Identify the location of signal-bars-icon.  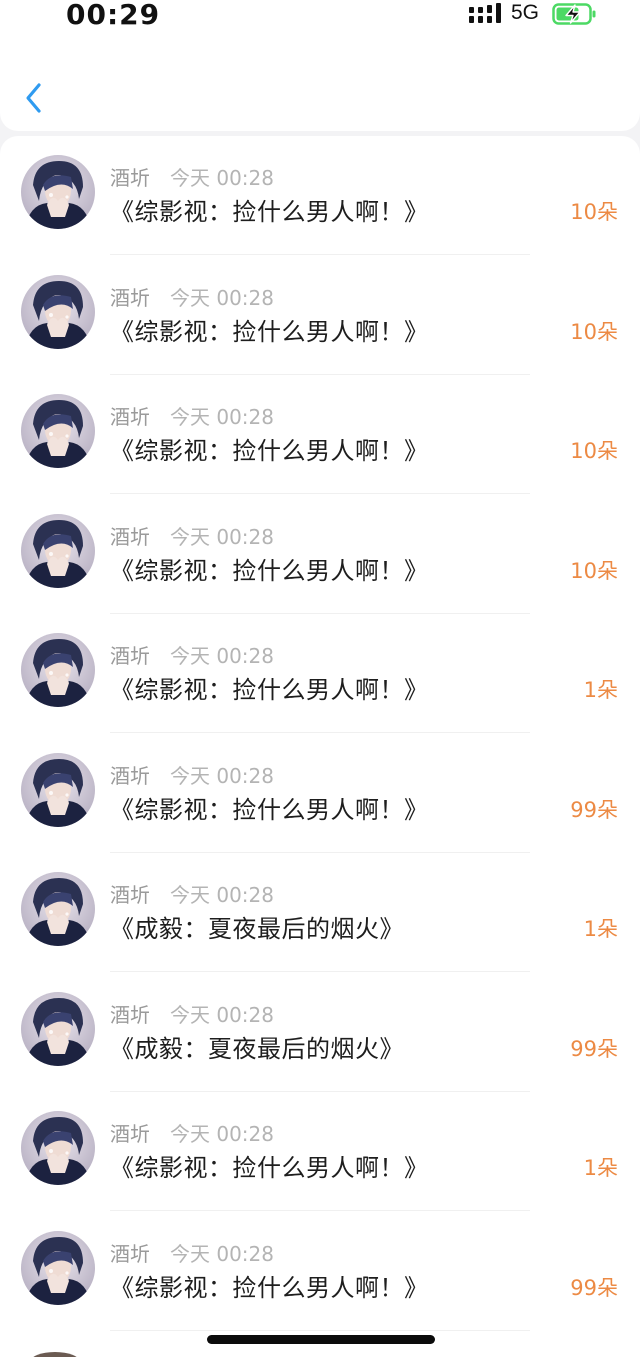
(485, 13).